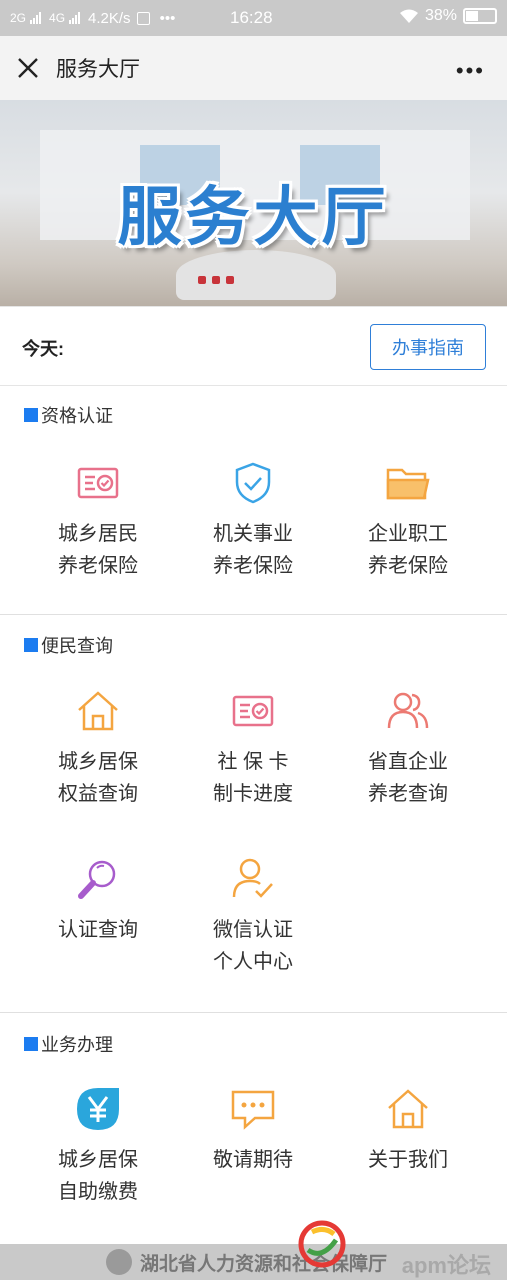 The height and width of the screenshot is (1280, 507). What do you see at coordinates (98, 794) in the screenshot?
I see `service-label-line2: 权益查询` at bounding box center [98, 794].